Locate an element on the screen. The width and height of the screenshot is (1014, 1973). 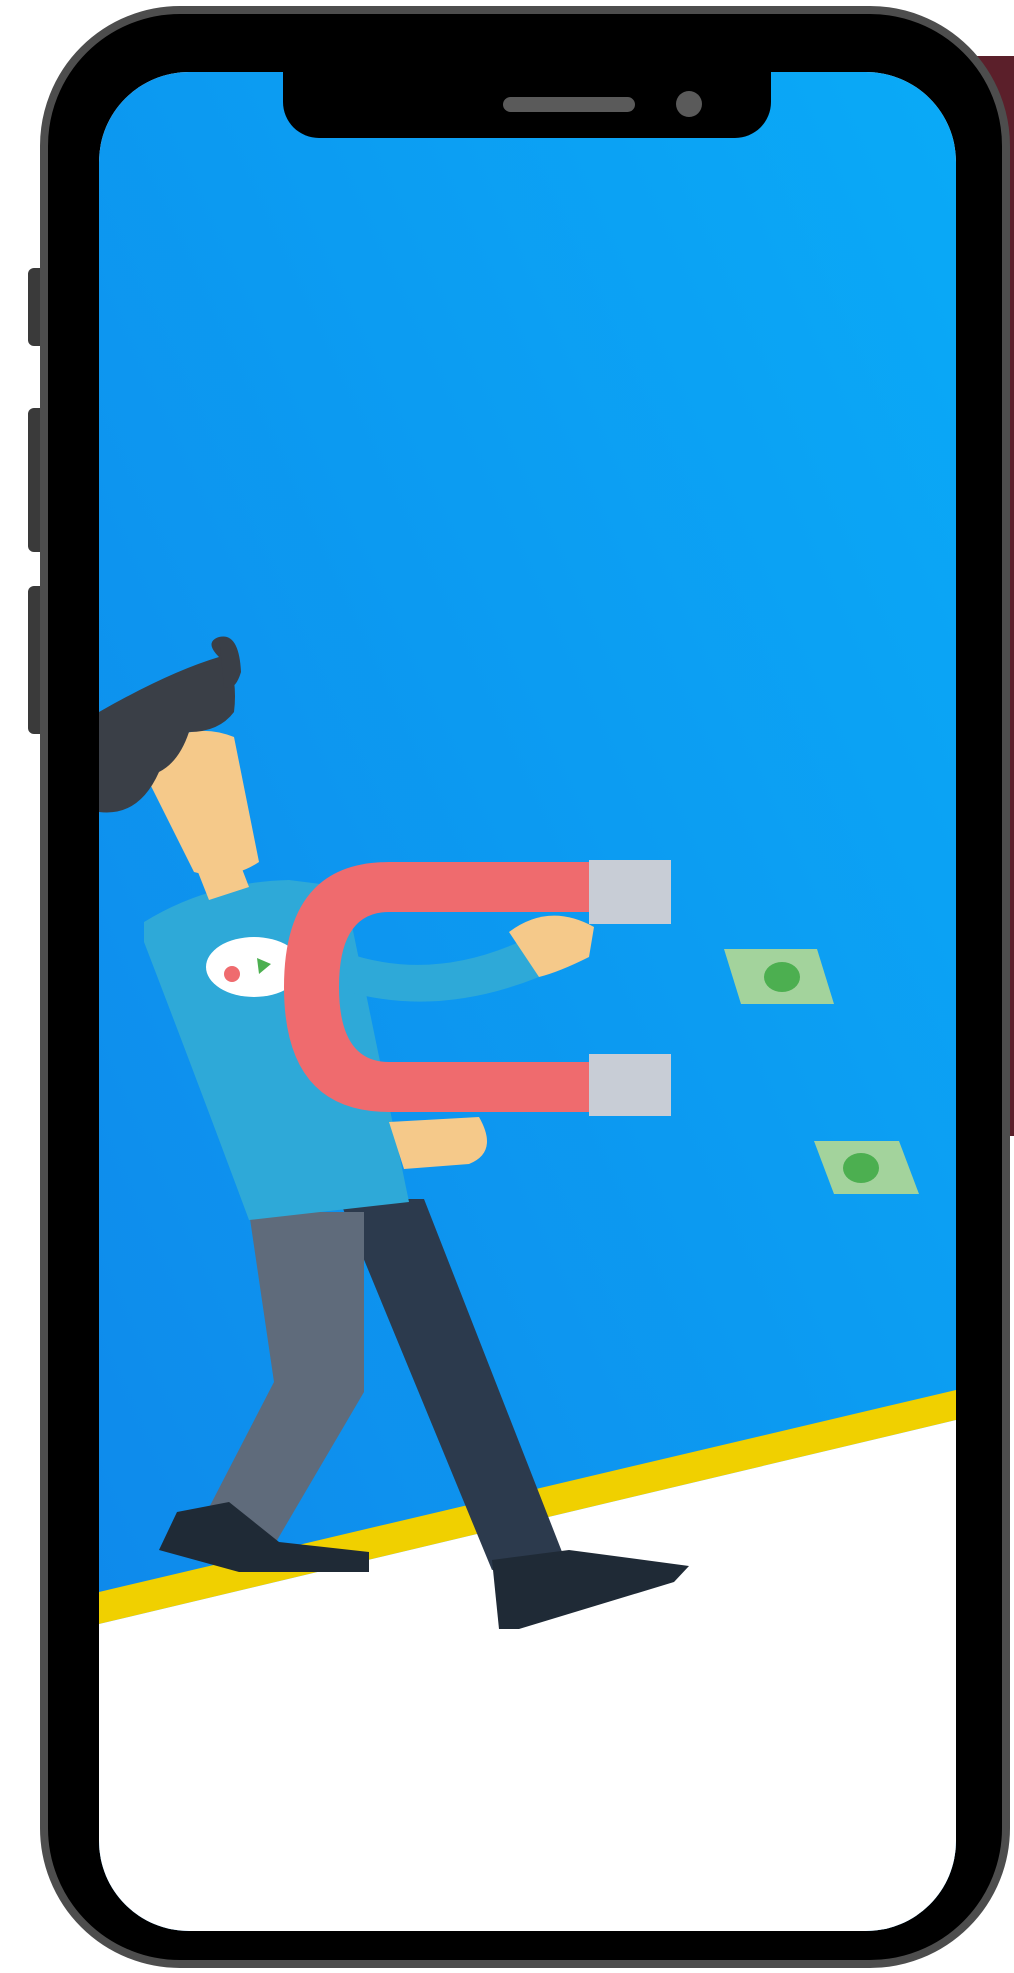
earpiece-speaker is located at coordinates (569, 104).